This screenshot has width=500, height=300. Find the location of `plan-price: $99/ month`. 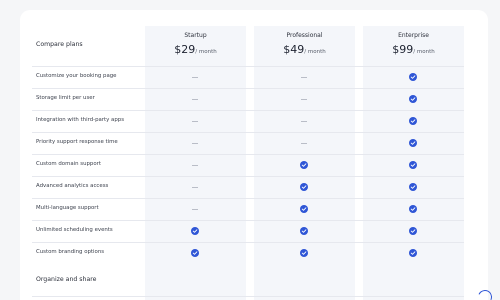

plan-price: $99/ month is located at coordinates (413, 49).